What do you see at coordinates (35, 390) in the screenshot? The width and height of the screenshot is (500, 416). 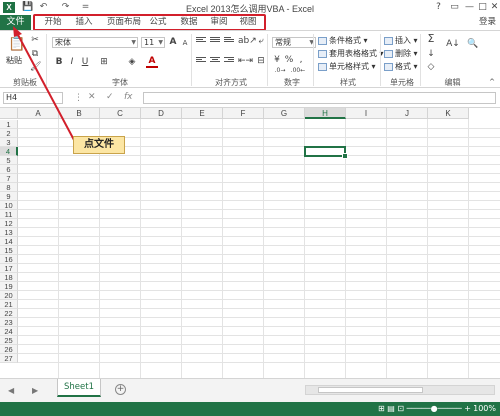 I see `next-sheet-icon: ▶` at bounding box center [35, 390].